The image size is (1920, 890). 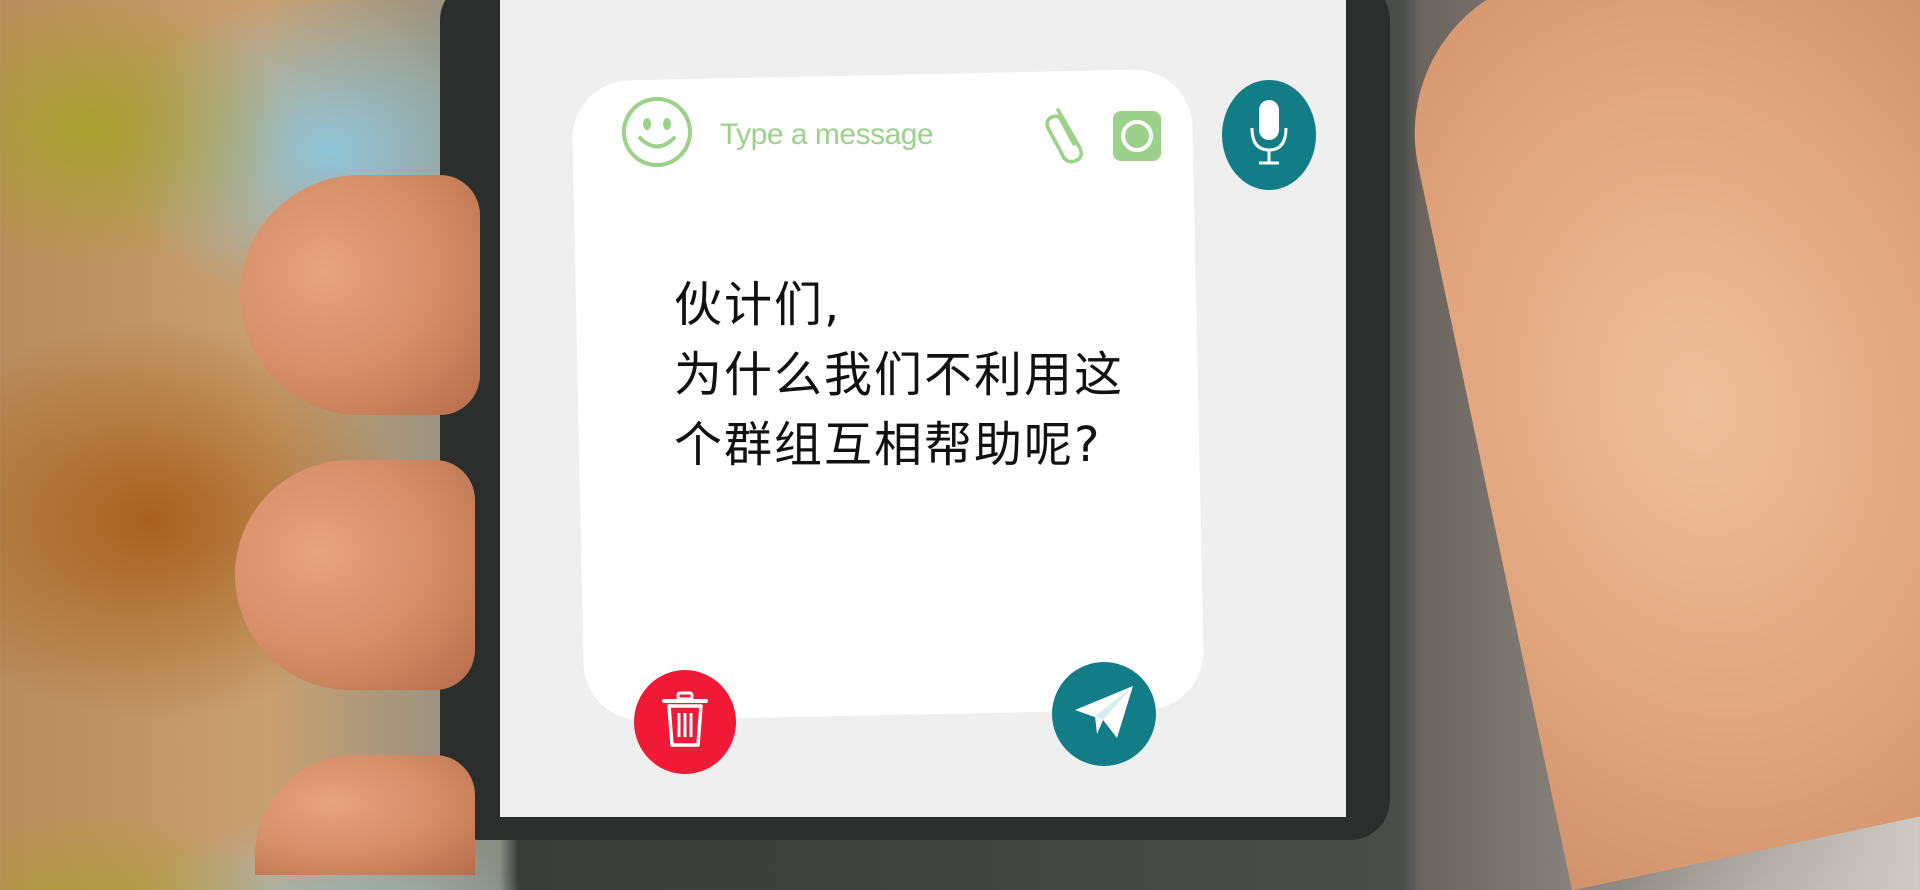 What do you see at coordinates (360, 295) in the screenshot?
I see `left-finger-top` at bounding box center [360, 295].